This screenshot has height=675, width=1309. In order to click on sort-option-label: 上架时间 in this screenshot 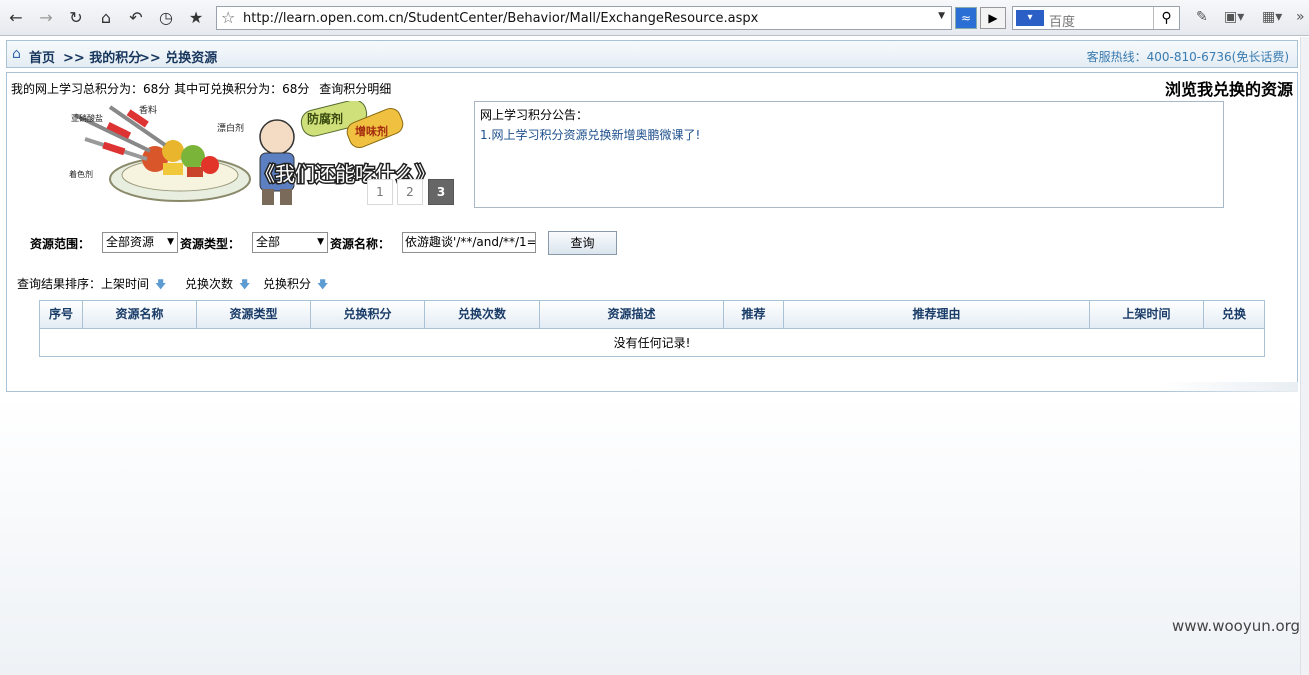, I will do `click(125, 284)`.